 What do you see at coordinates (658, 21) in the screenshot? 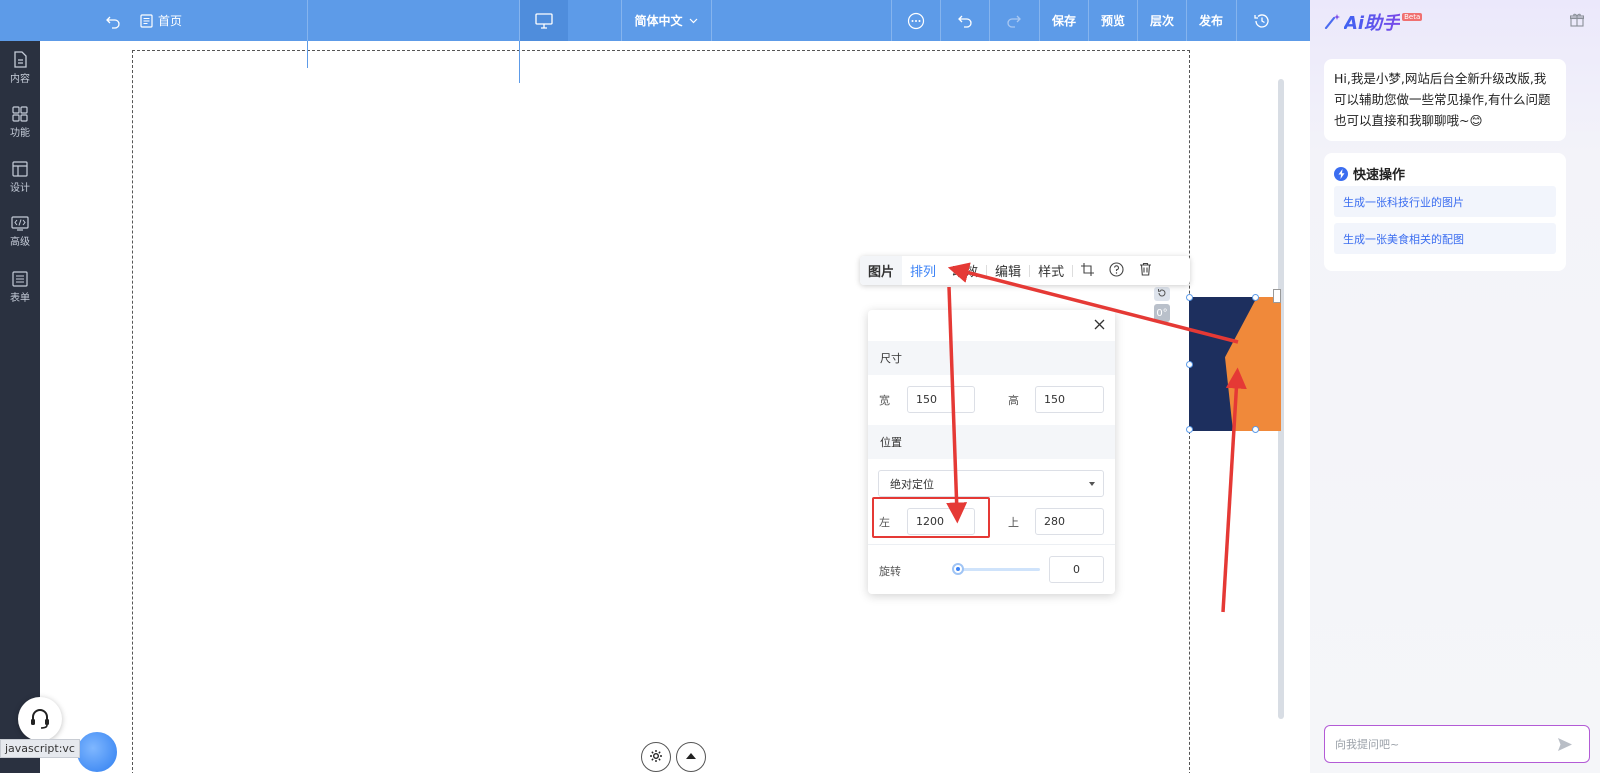
I see `language-label: 简体中文` at bounding box center [658, 21].